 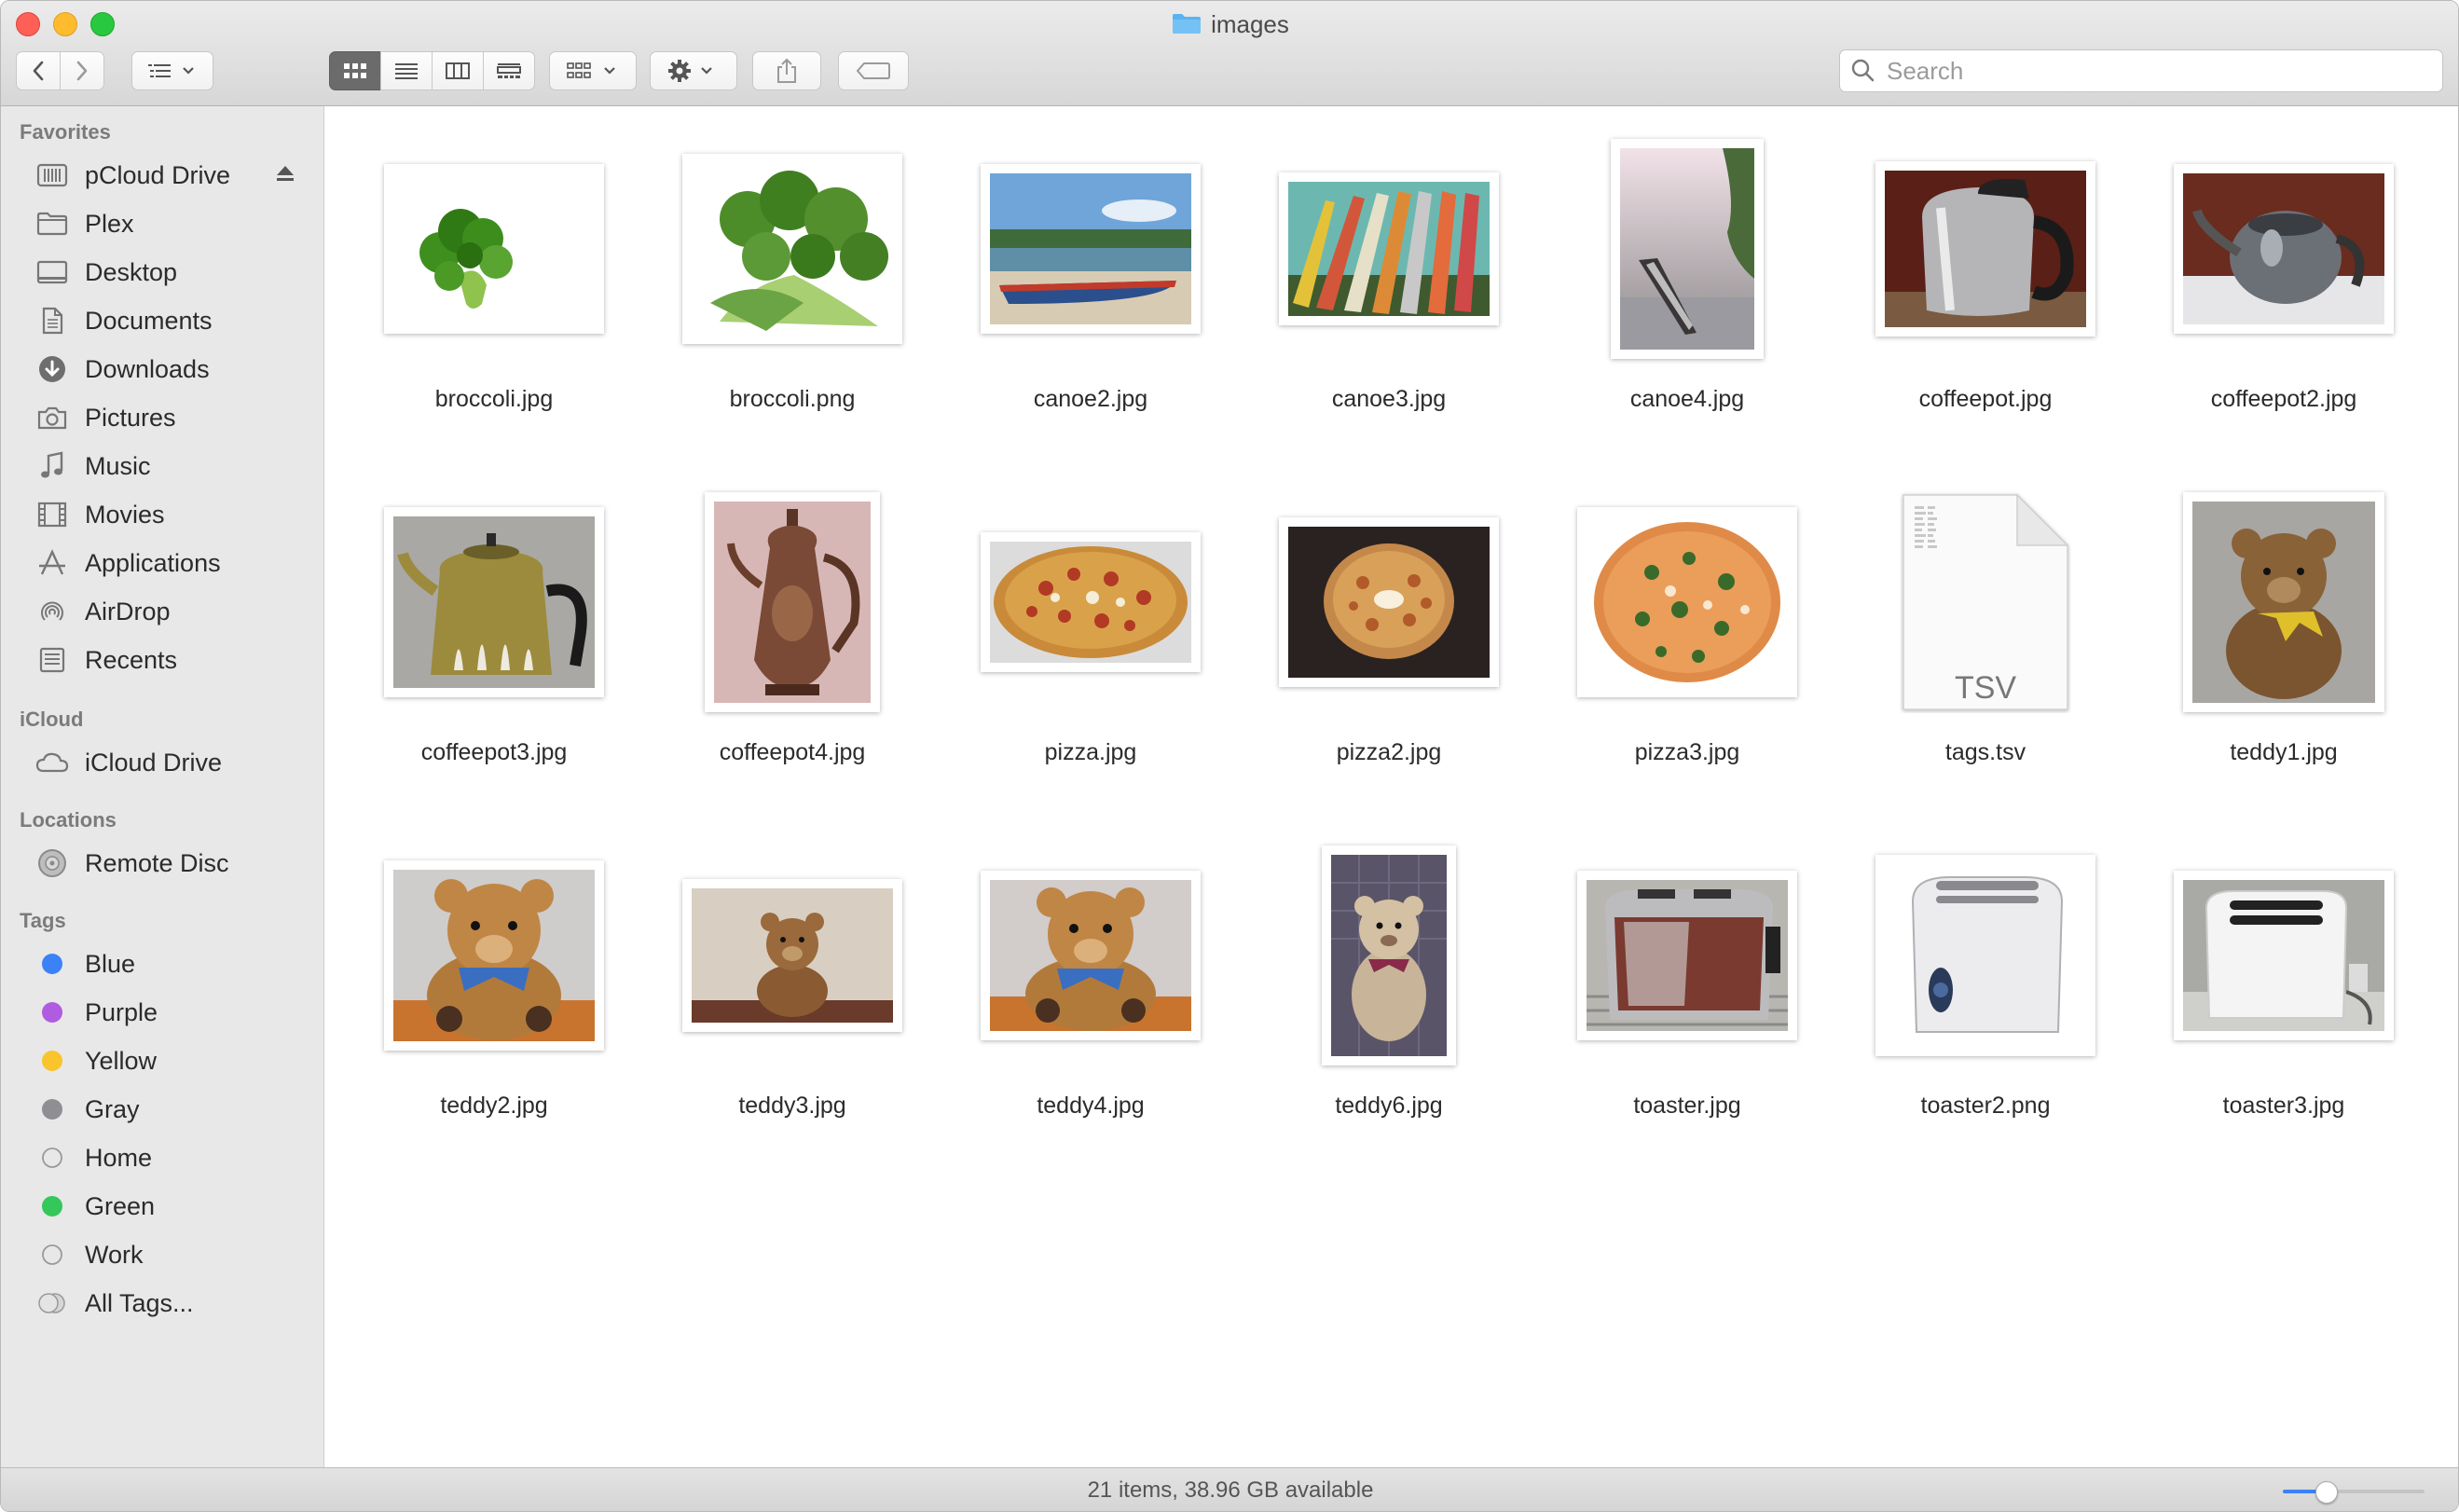 I want to click on action-menu-button, so click(x=693, y=70).